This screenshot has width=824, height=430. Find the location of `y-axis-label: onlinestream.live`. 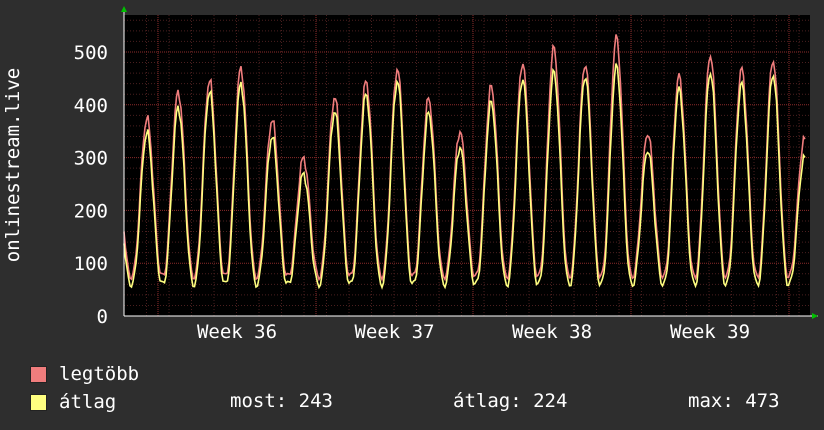

y-axis-label: onlinestream.live is located at coordinates (13, 165).